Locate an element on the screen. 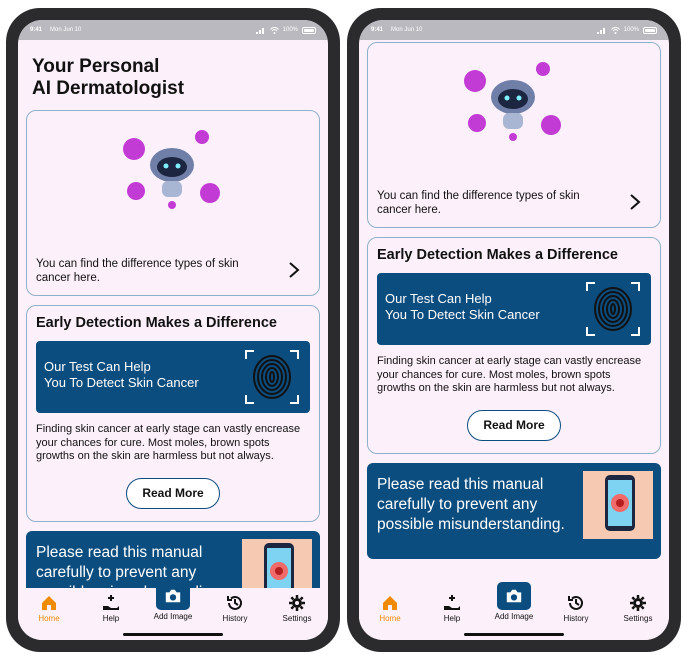 The width and height of the screenshot is (691, 657). page-title-line2: AI Dermatologist is located at coordinates (108, 88).